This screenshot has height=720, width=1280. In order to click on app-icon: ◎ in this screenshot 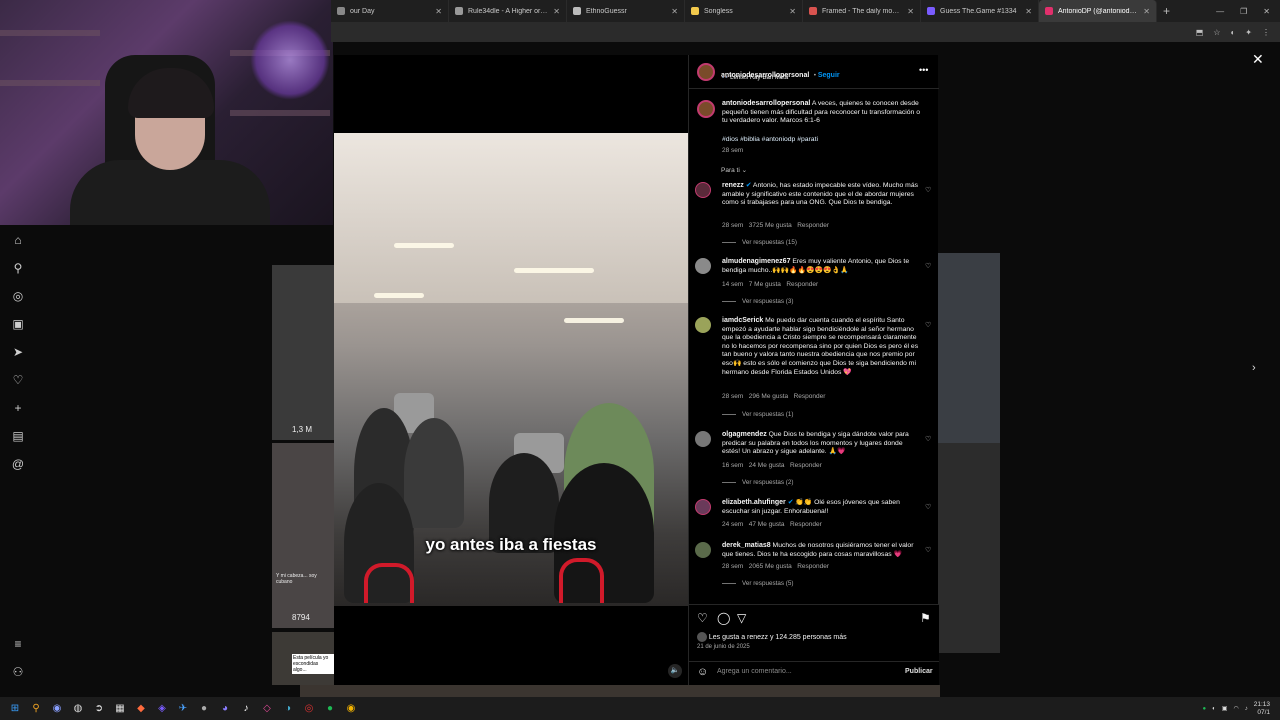, I will do `click(309, 709)`.